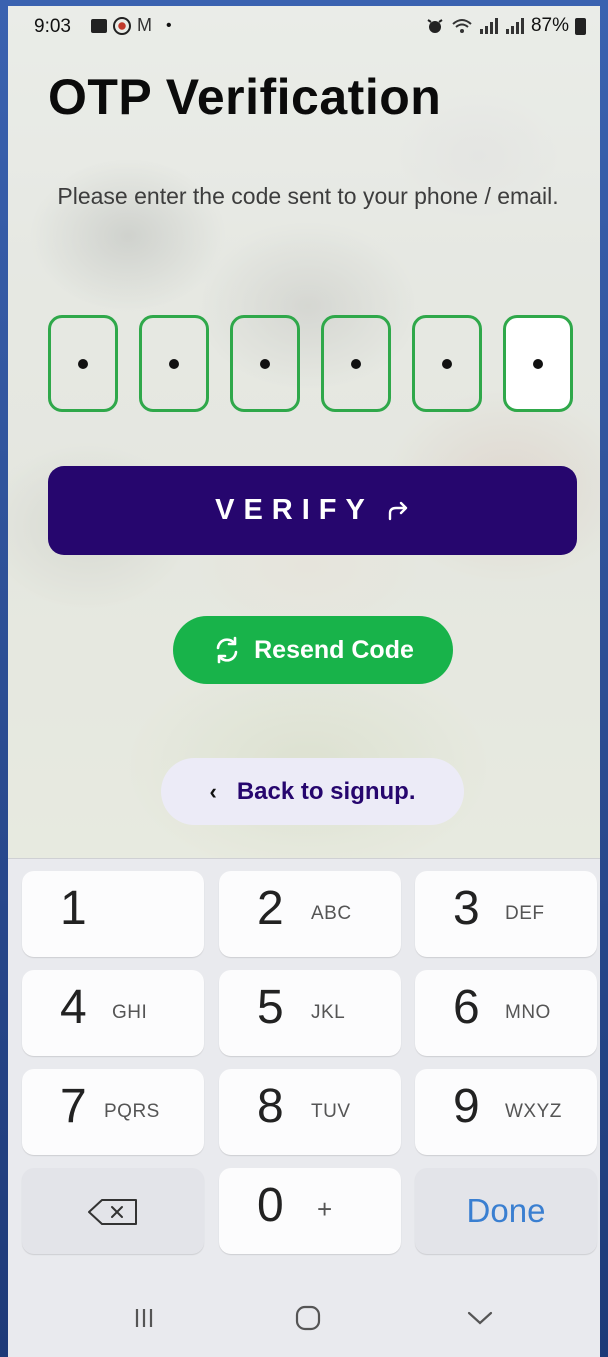 This screenshot has width=608, height=1357. What do you see at coordinates (331, 1111) in the screenshot?
I see `key-letters: TUV` at bounding box center [331, 1111].